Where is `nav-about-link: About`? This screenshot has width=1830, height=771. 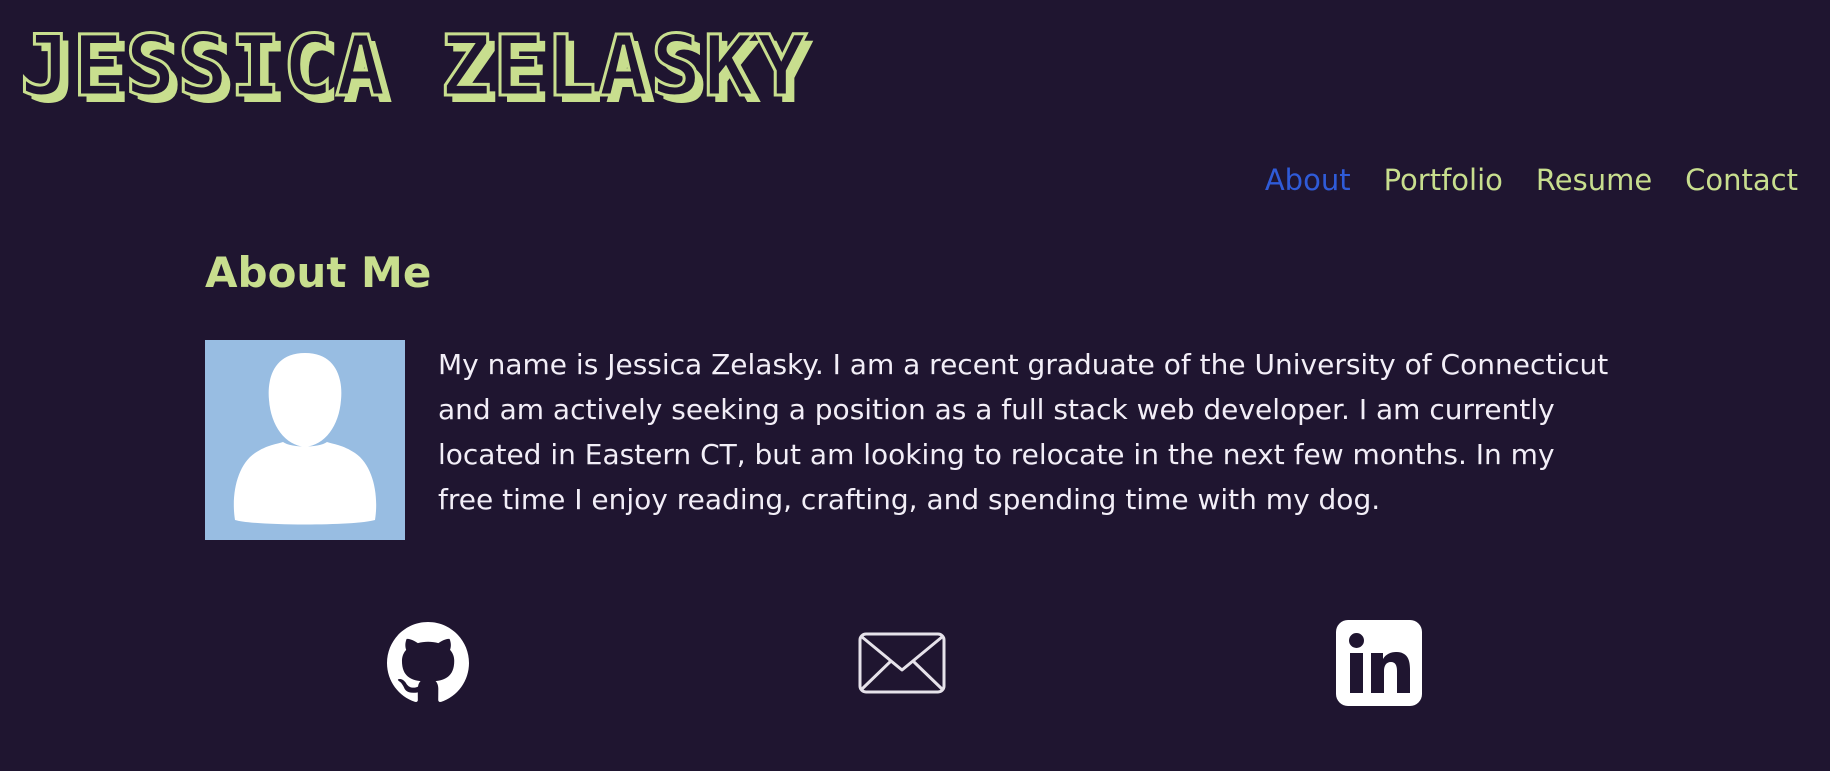 nav-about-link: About is located at coordinates (1308, 180).